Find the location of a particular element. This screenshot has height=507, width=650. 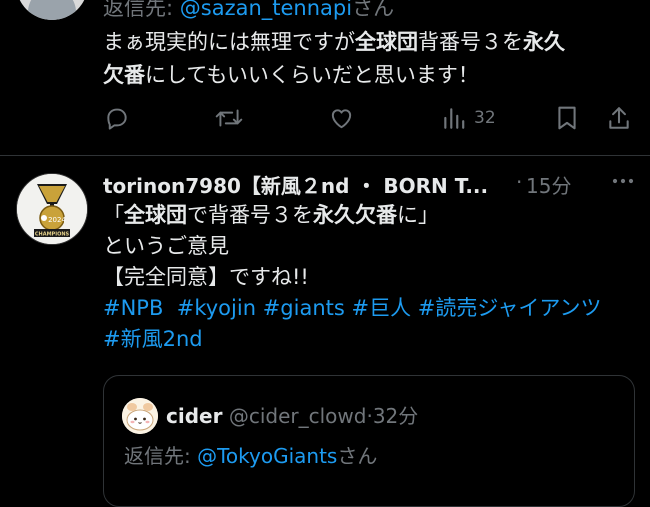

tweet-actions: 32 is located at coordinates (325, 118).